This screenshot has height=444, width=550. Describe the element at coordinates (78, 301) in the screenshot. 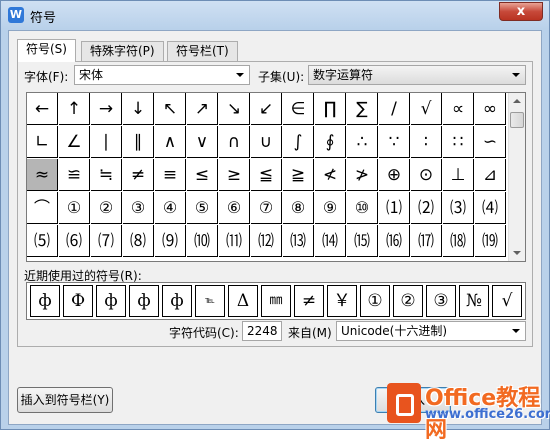

I see `recent-symbol-cell: Ф` at that location.